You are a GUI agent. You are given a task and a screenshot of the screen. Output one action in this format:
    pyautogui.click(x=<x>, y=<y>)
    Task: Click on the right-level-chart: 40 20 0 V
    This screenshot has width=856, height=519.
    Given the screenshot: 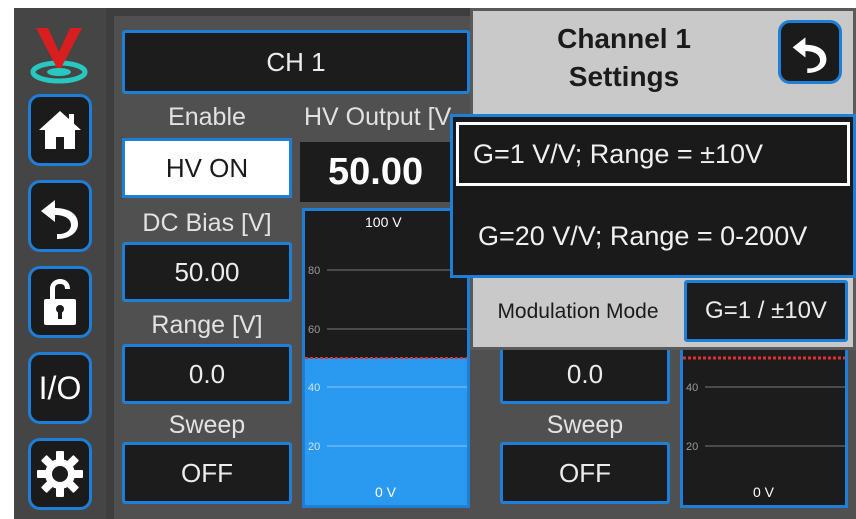 What is the action you would take?
    pyautogui.click(x=764, y=423)
    